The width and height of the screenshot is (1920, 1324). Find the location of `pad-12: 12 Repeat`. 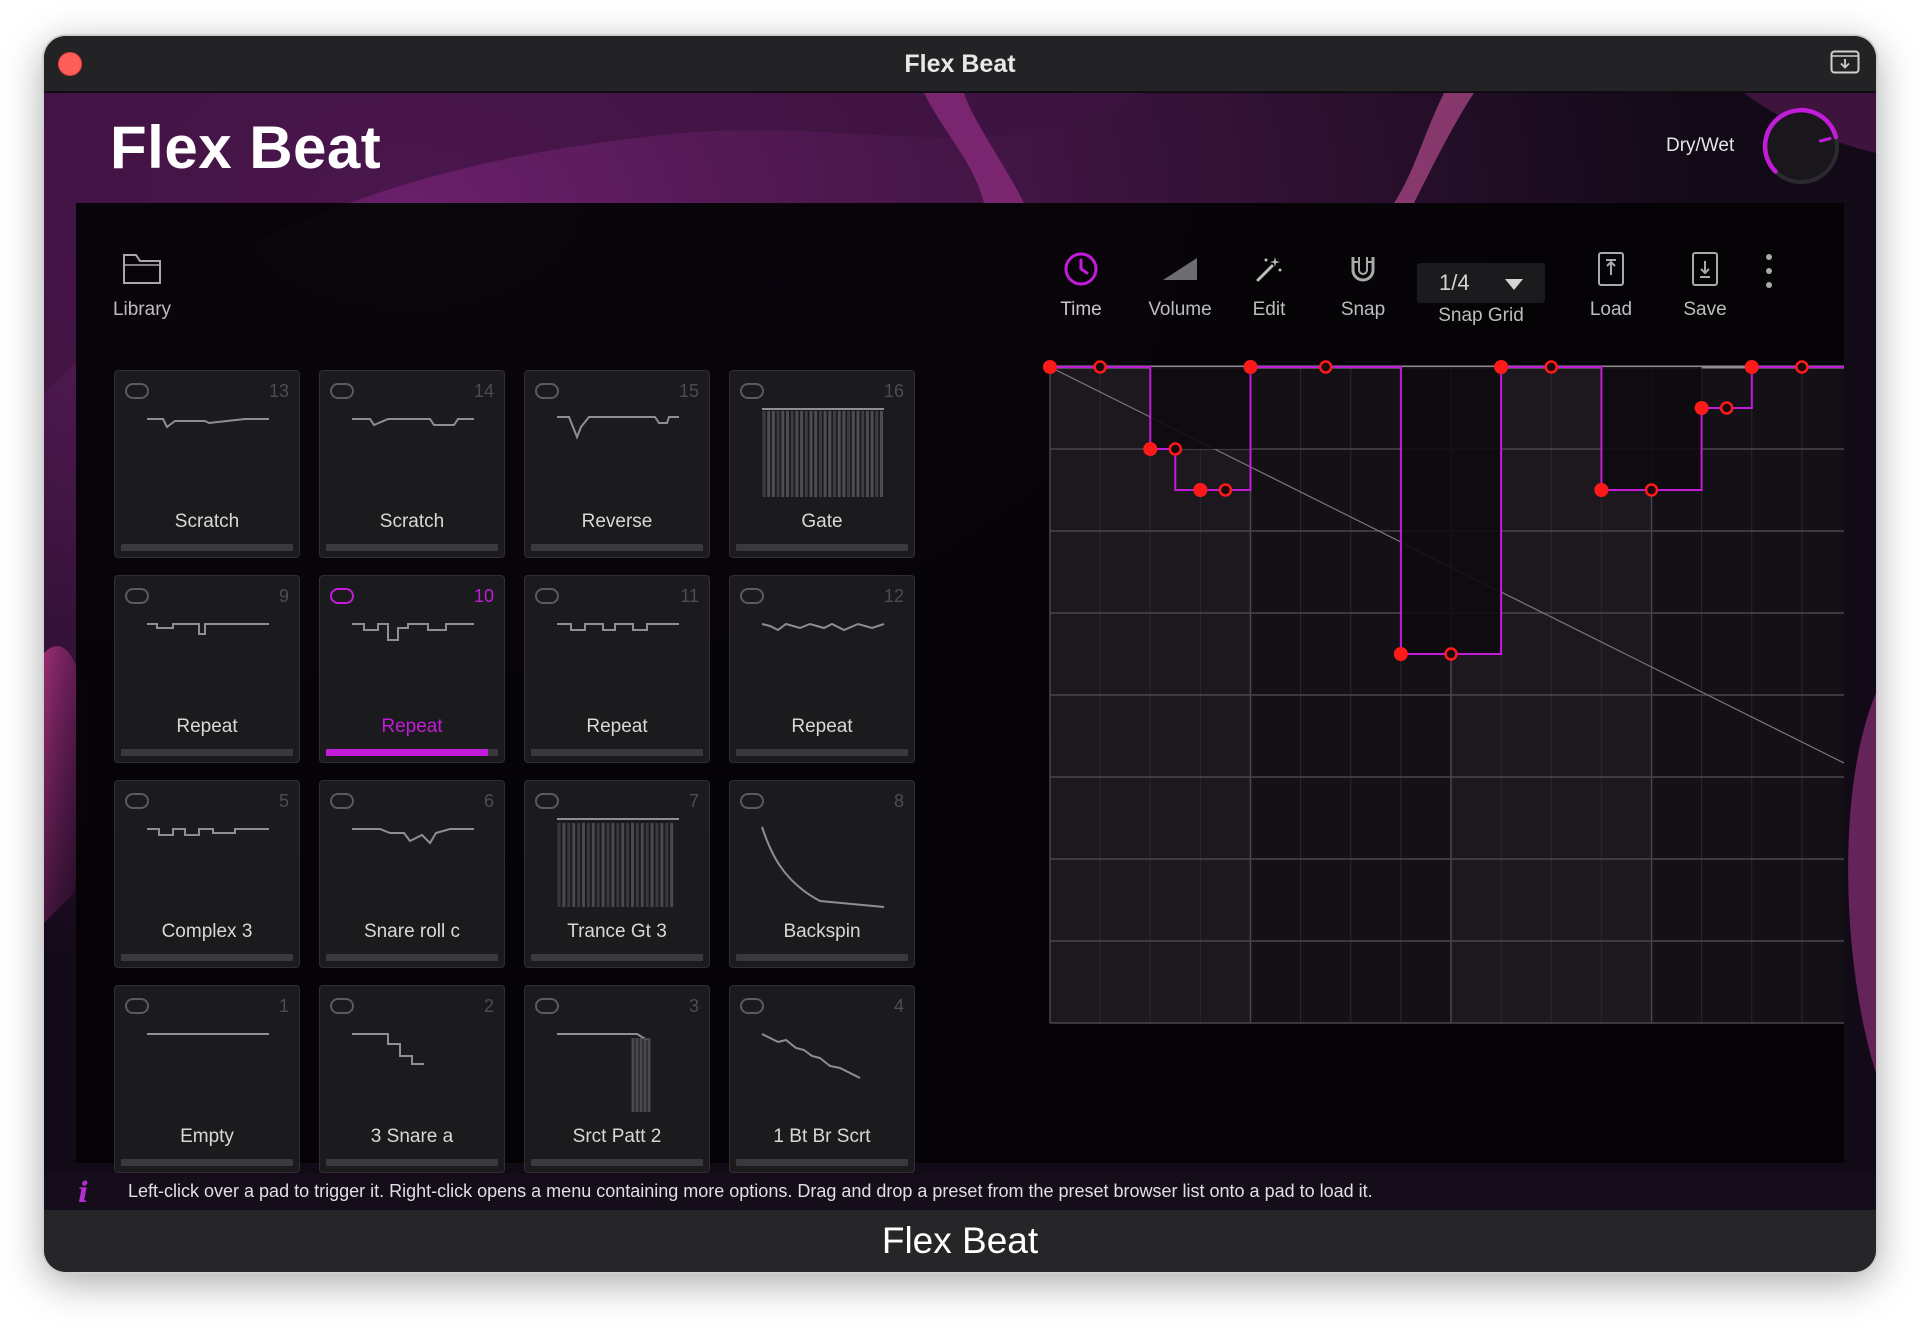

pad-12: 12 Repeat is located at coordinates (822, 669).